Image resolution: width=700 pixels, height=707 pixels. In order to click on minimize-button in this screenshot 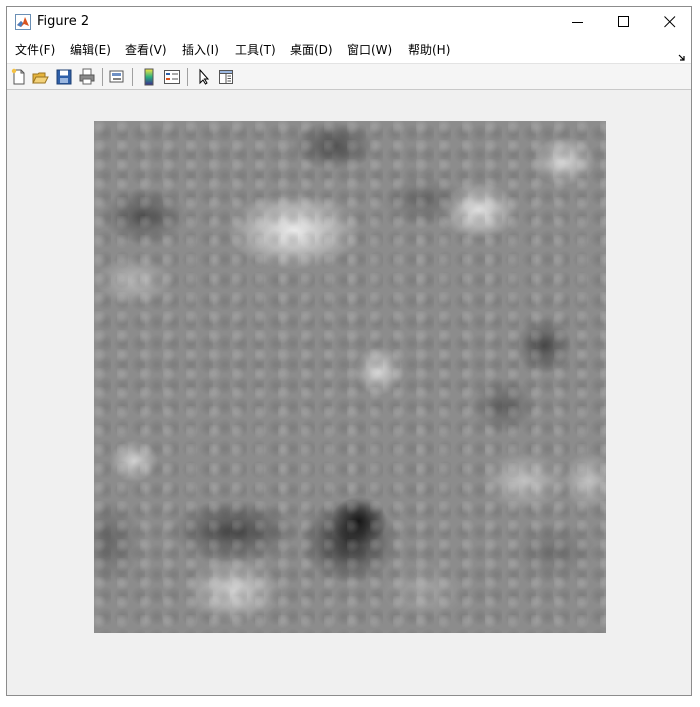, I will do `click(578, 22)`.